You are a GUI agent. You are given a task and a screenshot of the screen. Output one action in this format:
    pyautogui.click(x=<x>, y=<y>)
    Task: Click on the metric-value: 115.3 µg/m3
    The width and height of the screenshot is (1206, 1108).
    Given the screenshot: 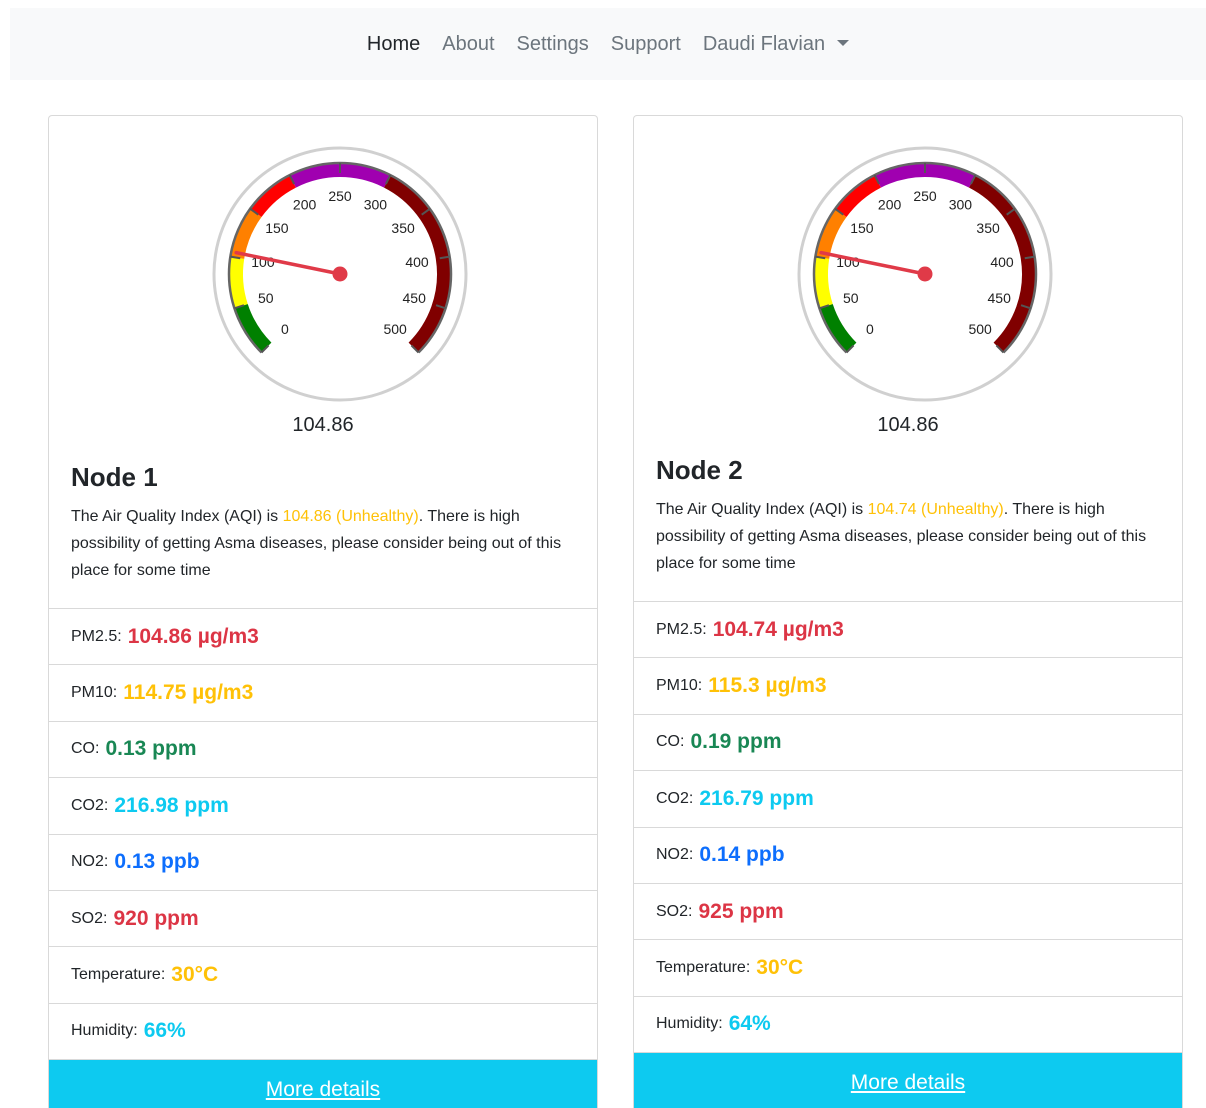 What is the action you would take?
    pyautogui.click(x=767, y=686)
    